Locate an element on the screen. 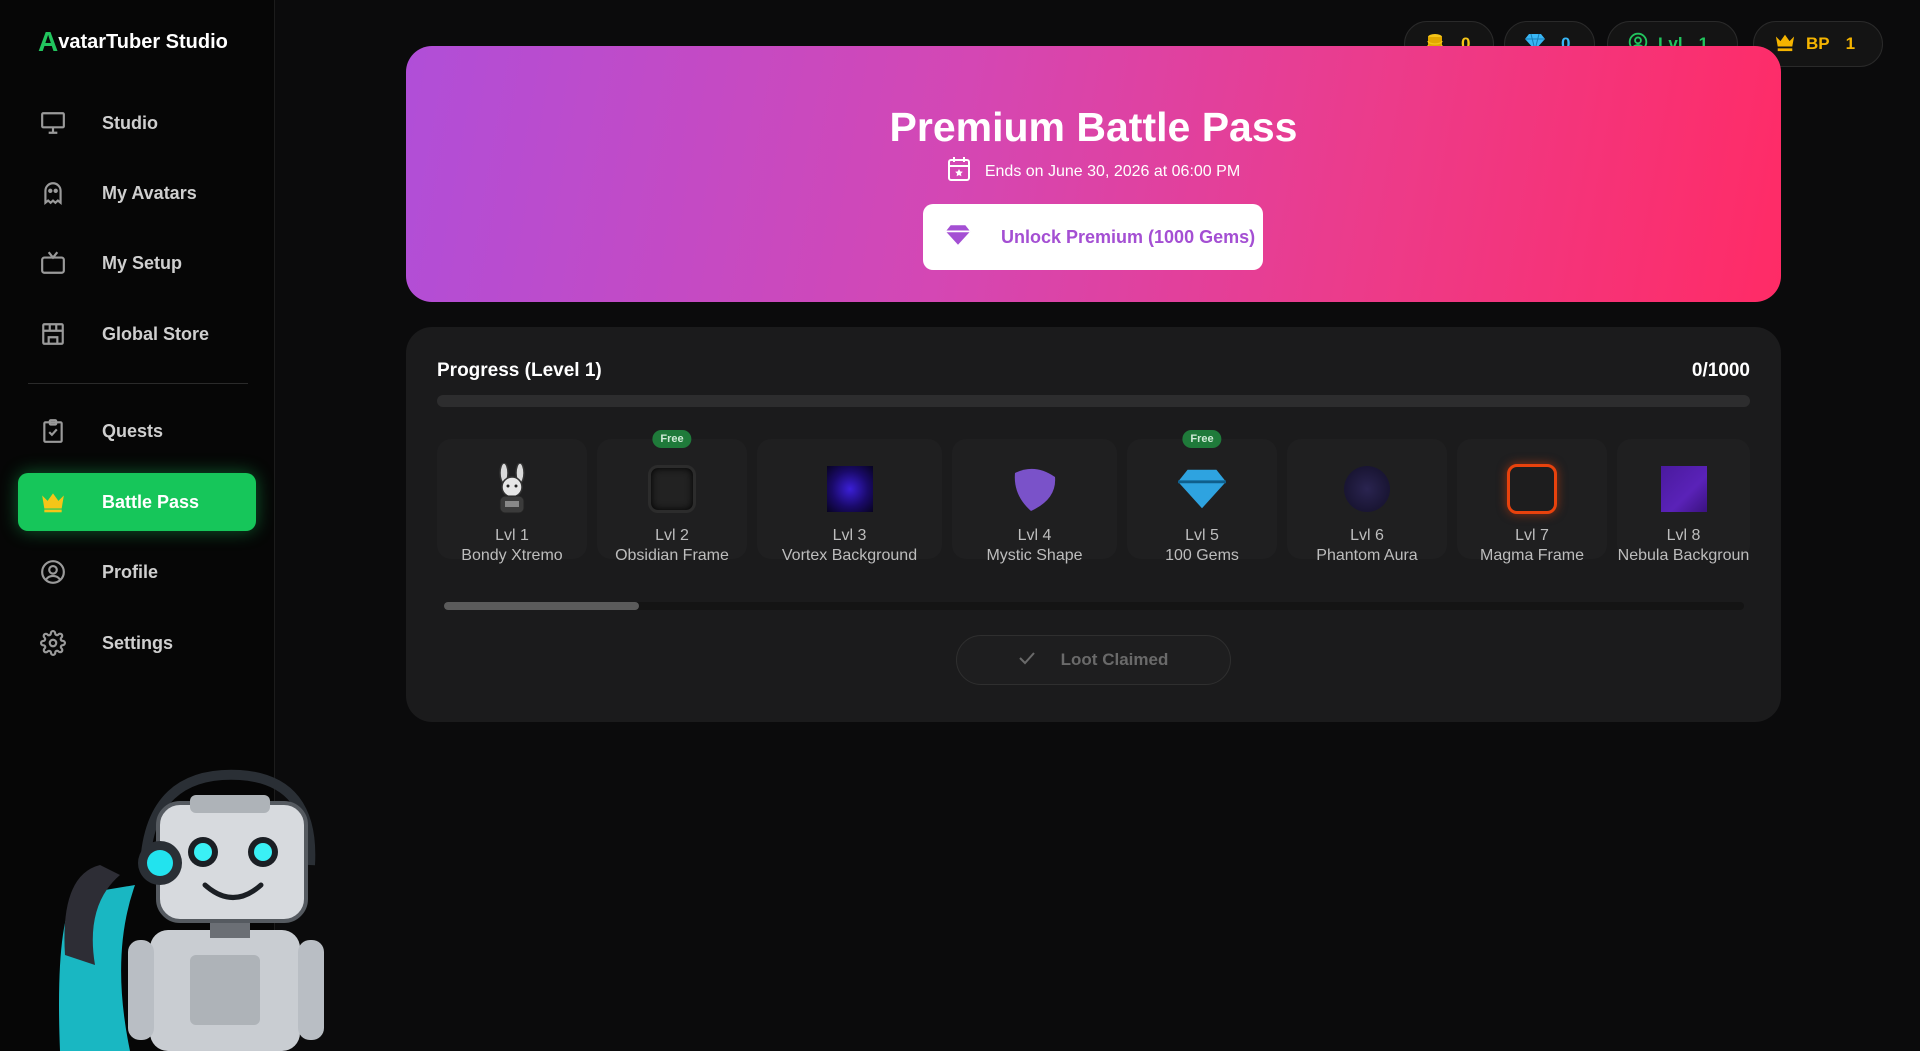 The image size is (1920, 1051). sidebar-item-battle-pass: Battle Pass is located at coordinates (137, 502).